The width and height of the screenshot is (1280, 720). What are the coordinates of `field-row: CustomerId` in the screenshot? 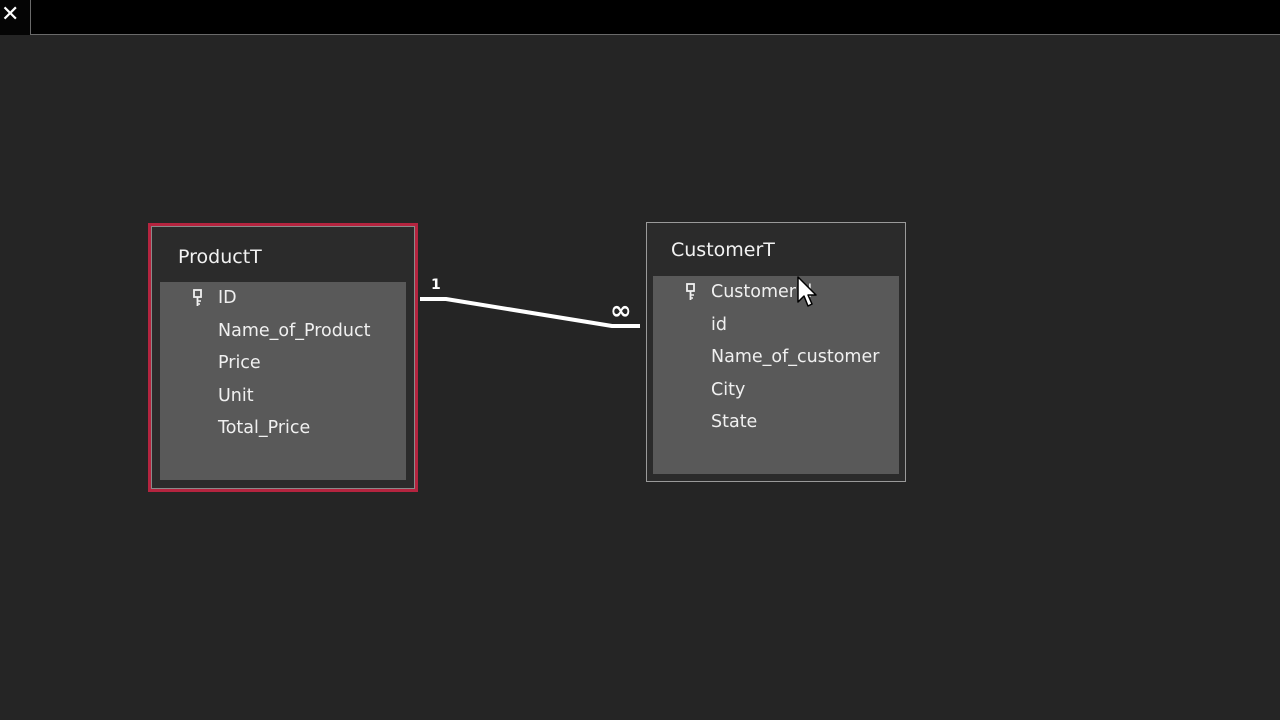 It's located at (776, 293).